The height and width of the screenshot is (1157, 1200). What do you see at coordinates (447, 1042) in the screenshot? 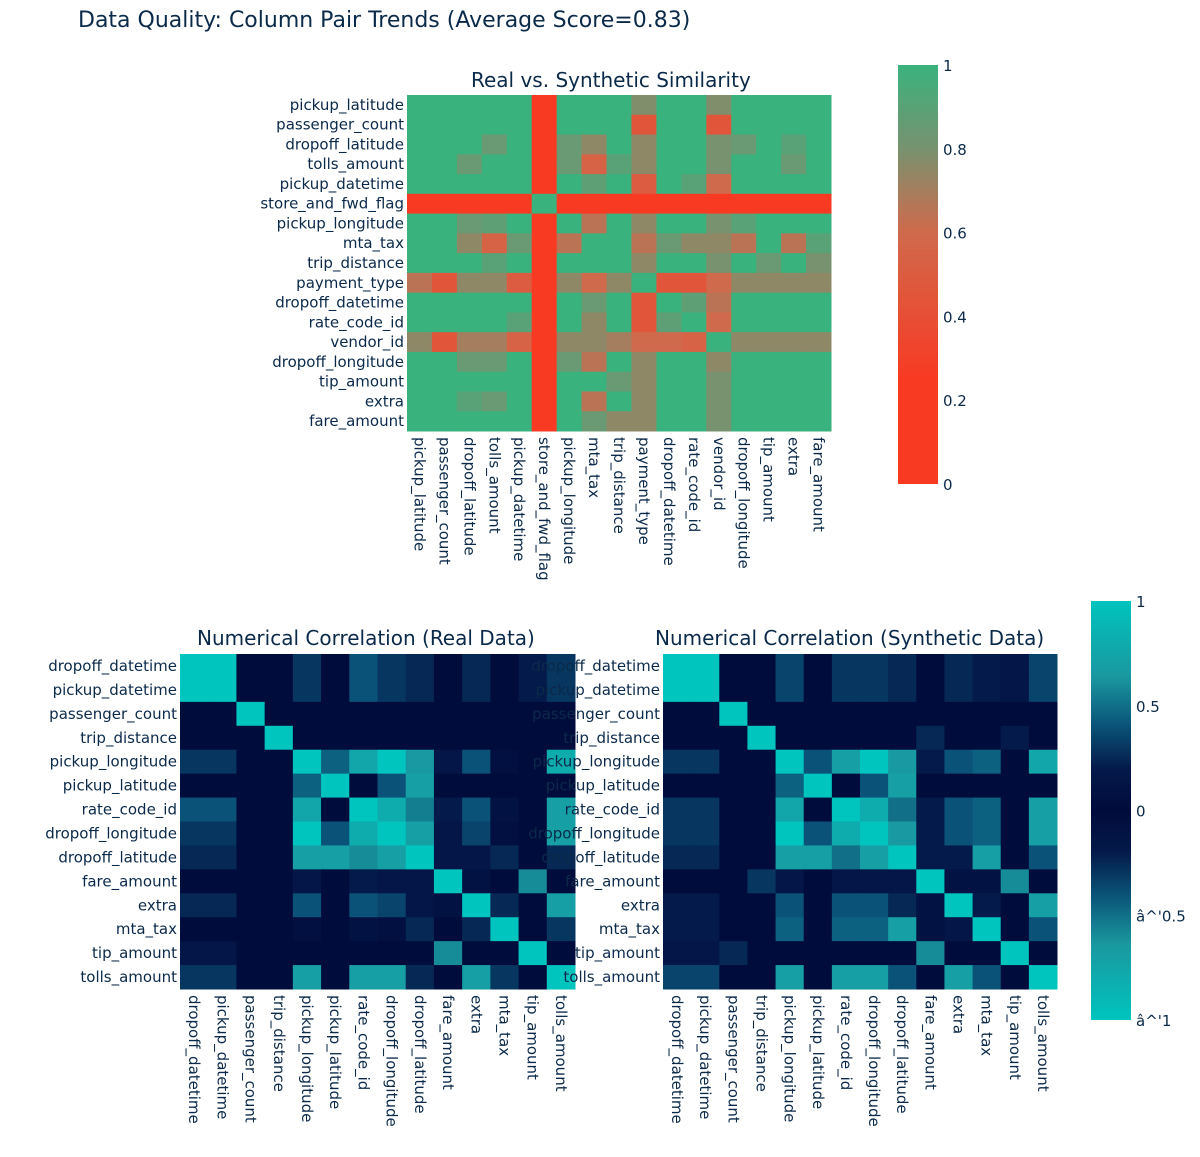
I see `x-tick-label: fare_amount` at bounding box center [447, 1042].